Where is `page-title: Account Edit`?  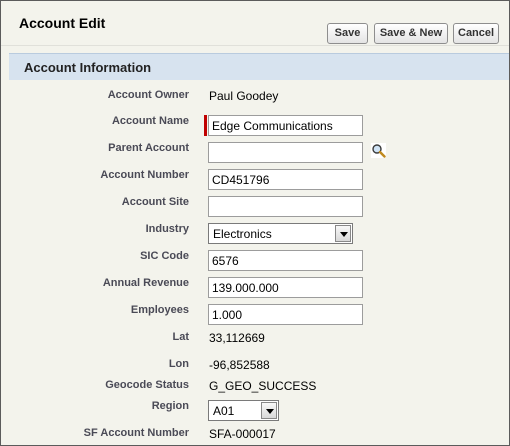 page-title: Account Edit is located at coordinates (62, 23).